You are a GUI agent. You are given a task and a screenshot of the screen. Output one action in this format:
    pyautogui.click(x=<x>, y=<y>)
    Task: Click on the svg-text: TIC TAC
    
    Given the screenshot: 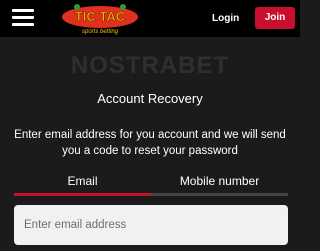 What is the action you would take?
    pyautogui.click(x=100, y=16)
    